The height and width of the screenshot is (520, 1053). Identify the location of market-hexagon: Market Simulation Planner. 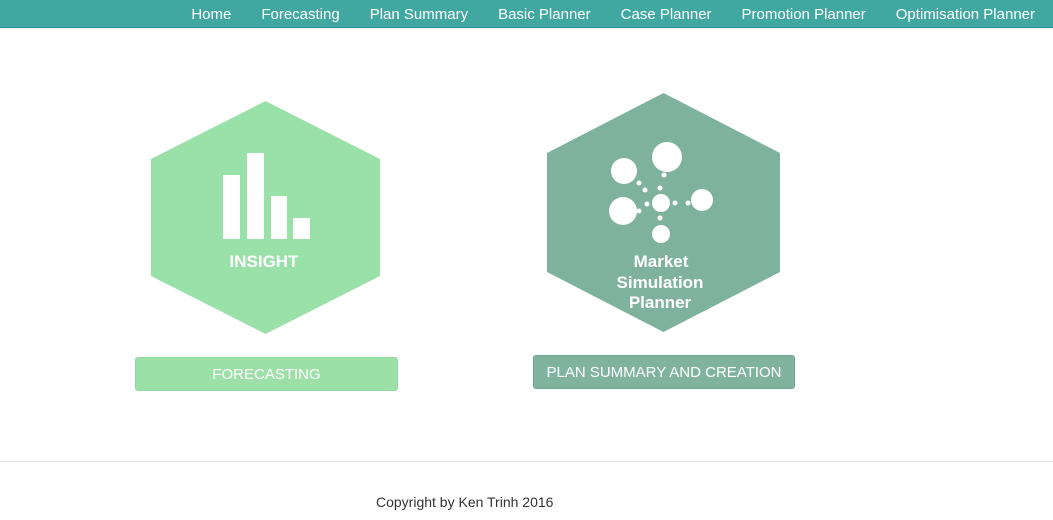
(663, 212).